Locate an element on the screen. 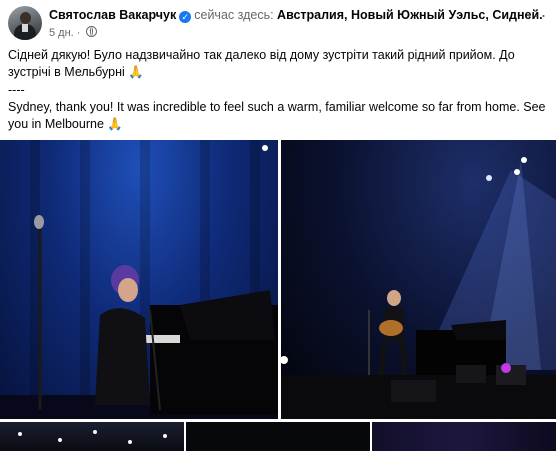 The width and height of the screenshot is (556, 451). post-time: 5 дн. is located at coordinates (61, 33).